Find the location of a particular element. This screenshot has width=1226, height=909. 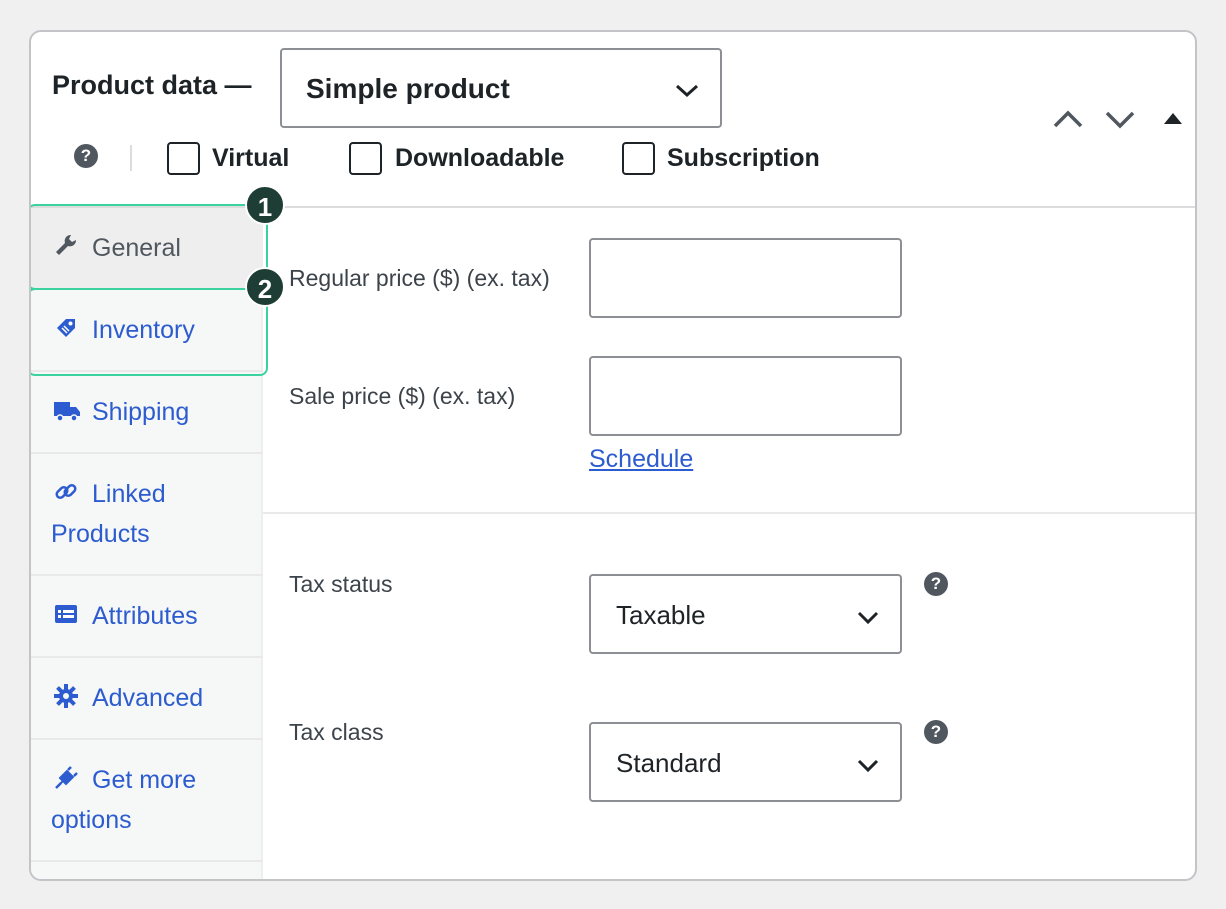

tab-attributes-label: Attributes is located at coordinates (145, 616).